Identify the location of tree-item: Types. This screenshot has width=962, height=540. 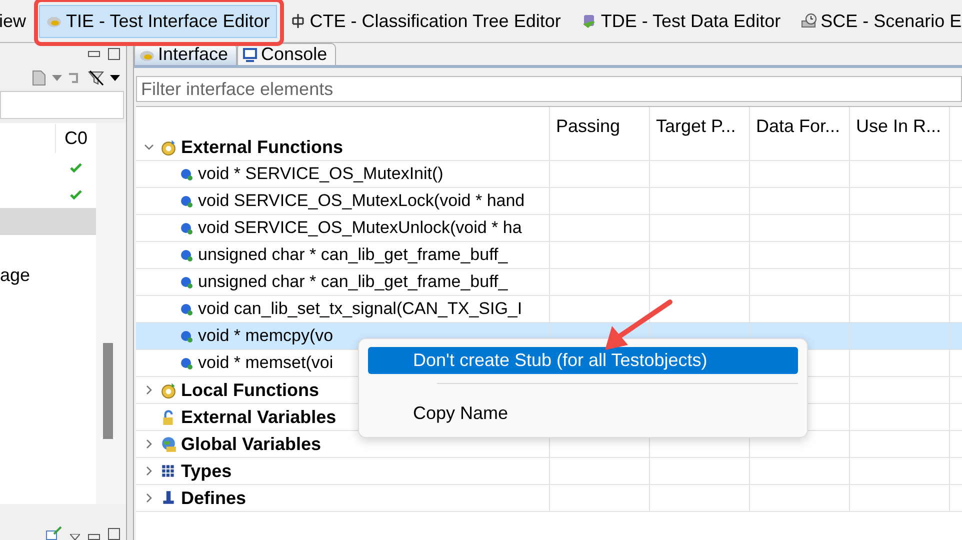
(206, 471).